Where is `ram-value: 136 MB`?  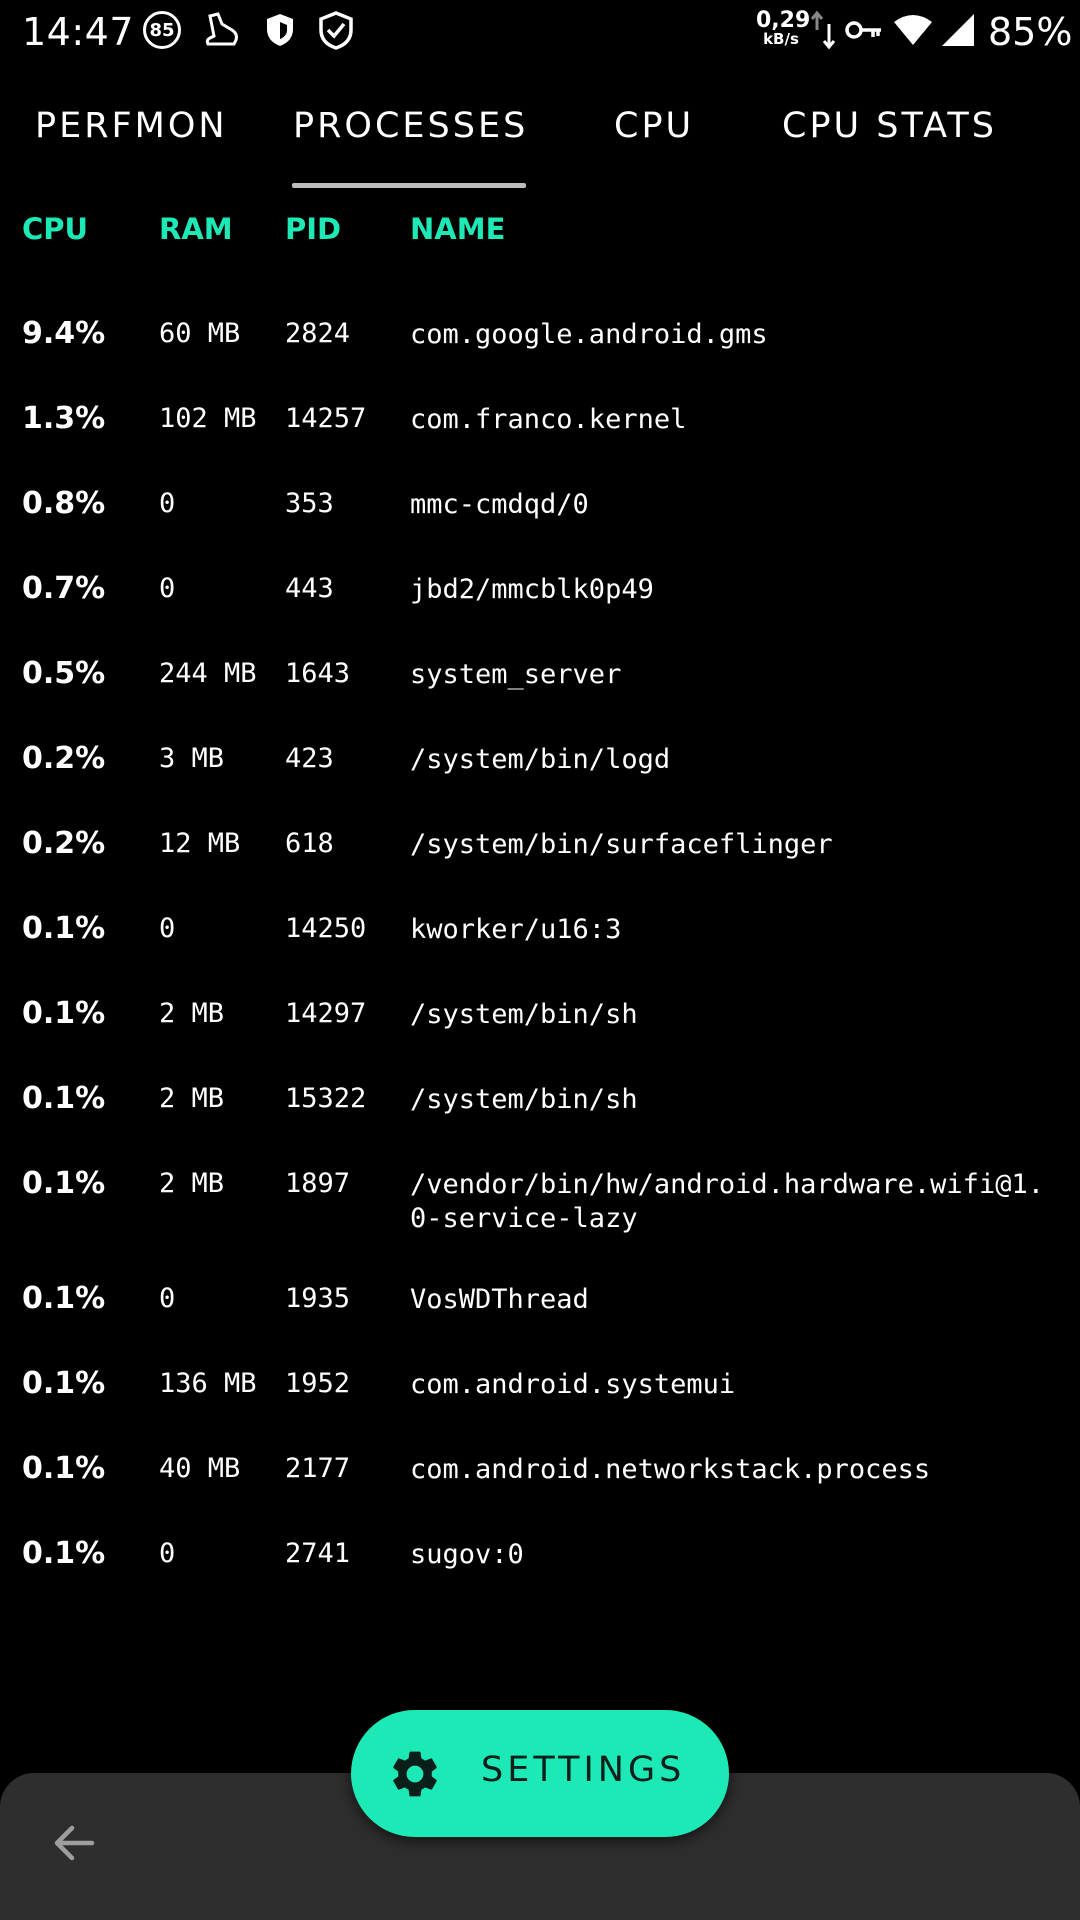
ram-value: 136 MB is located at coordinates (208, 1383).